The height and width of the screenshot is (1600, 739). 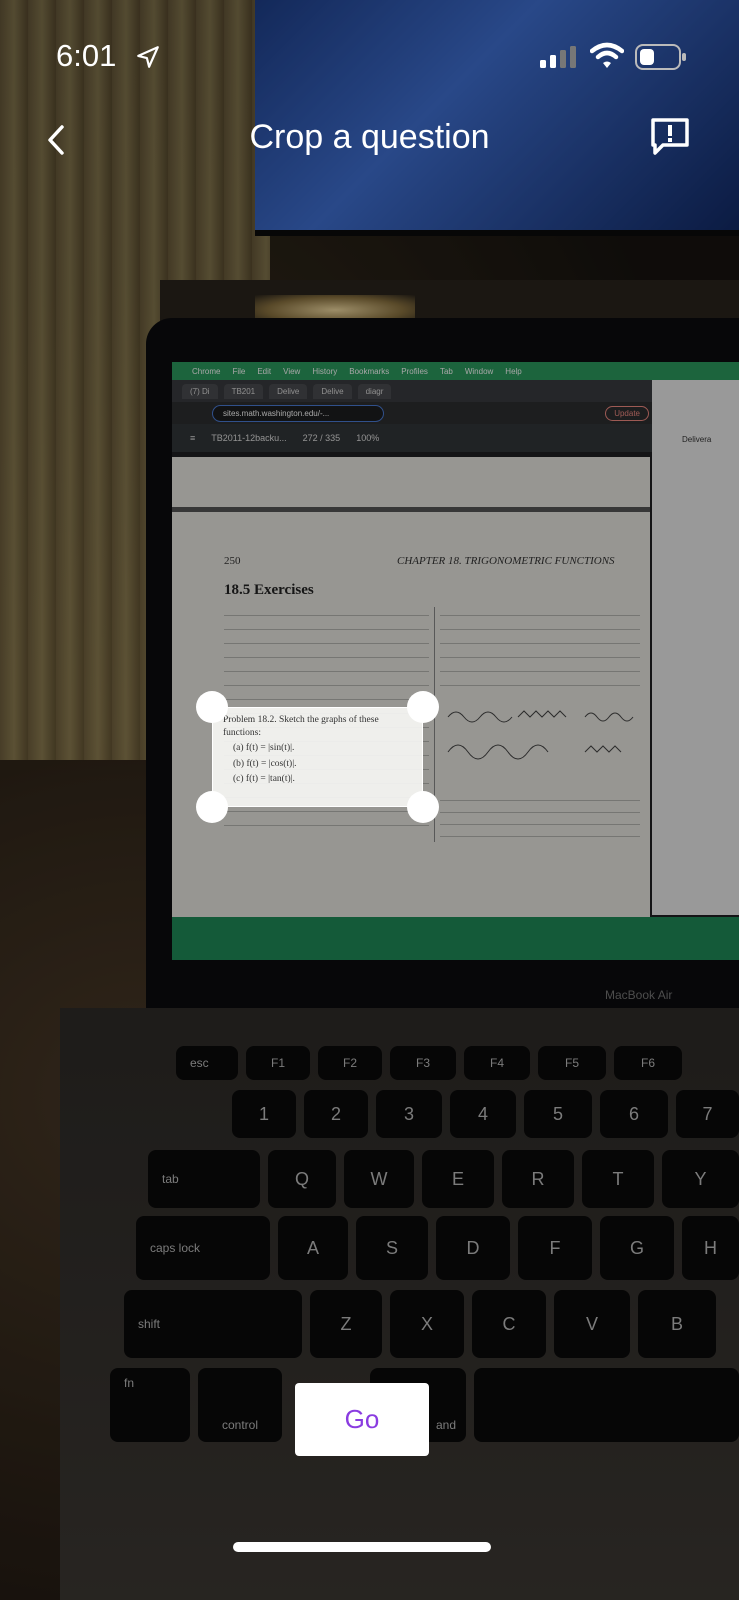 What do you see at coordinates (369, 137) in the screenshot?
I see `page-title: Crop a question` at bounding box center [369, 137].